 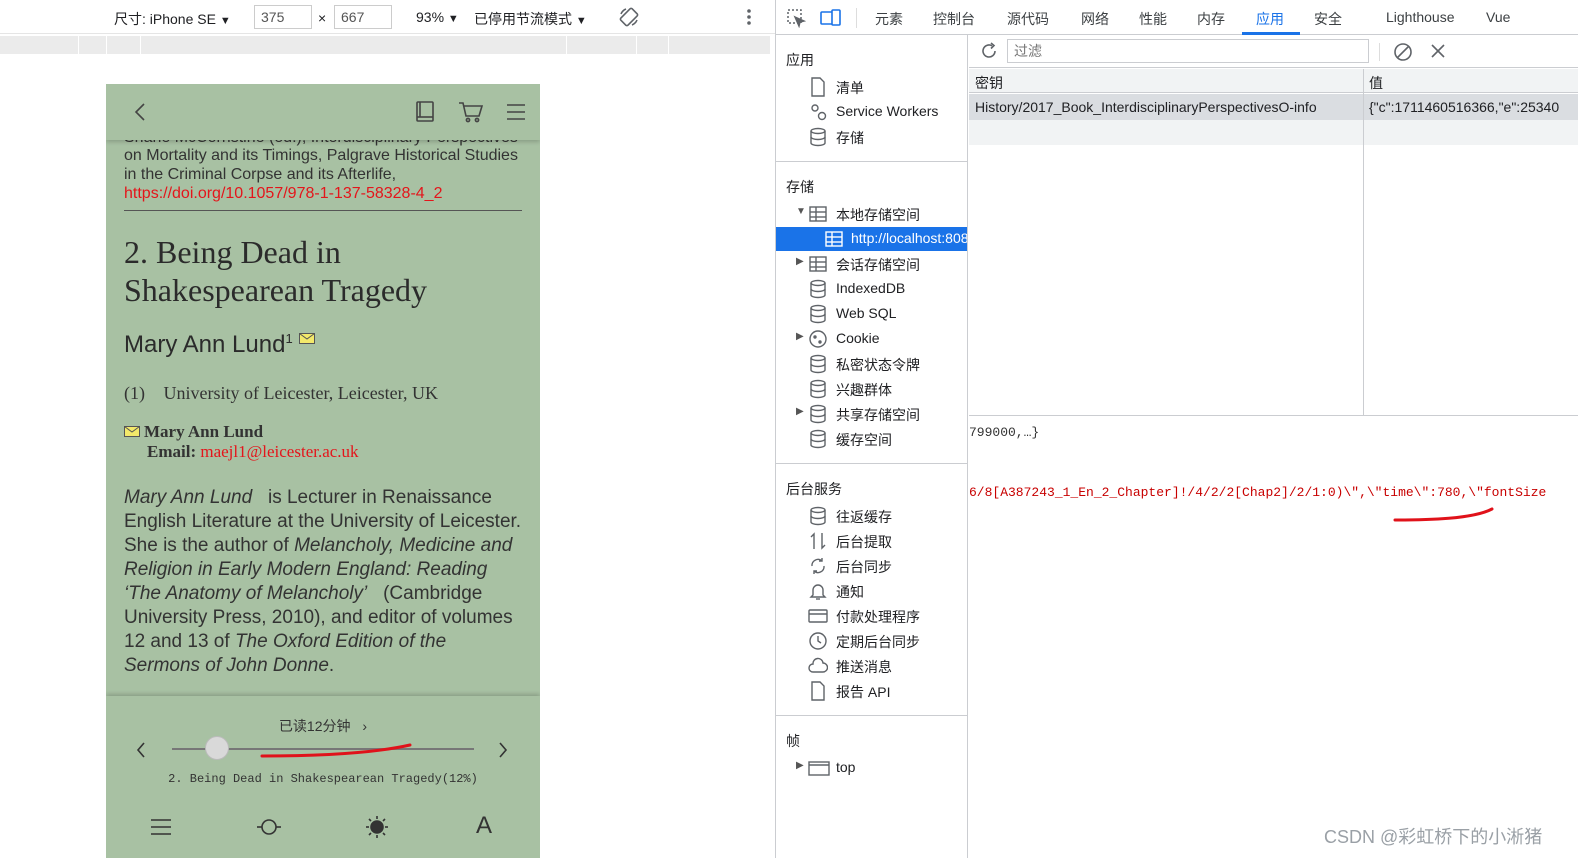 I want to click on sidebar-item-localhost: http://localhost:8080, so click(x=871, y=239).